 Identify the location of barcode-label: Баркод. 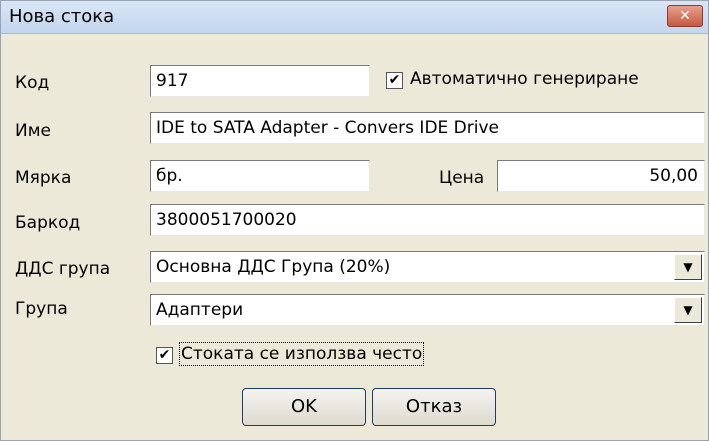
(48, 223).